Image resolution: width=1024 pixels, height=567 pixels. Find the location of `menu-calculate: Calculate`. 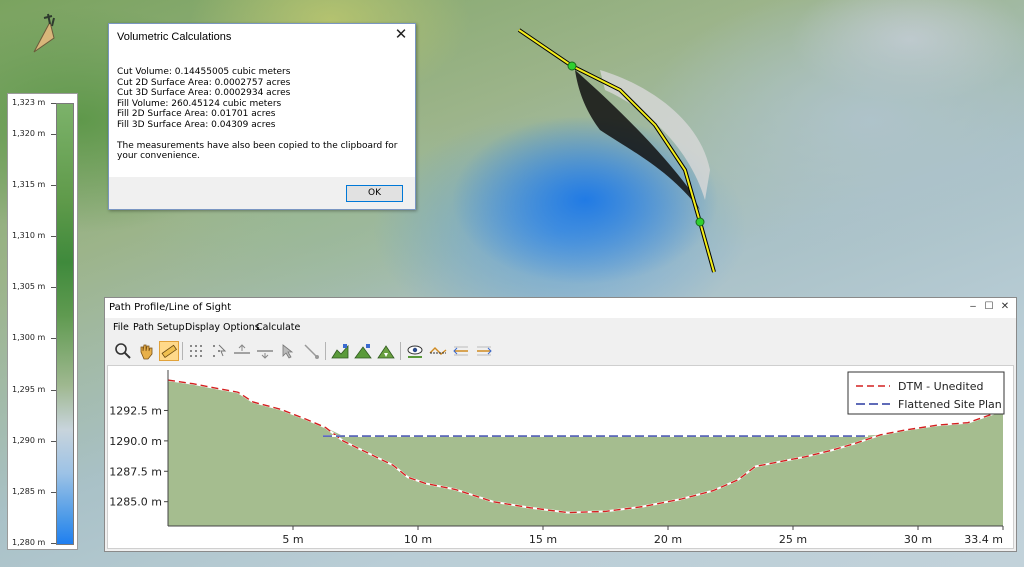

menu-calculate: Calculate is located at coordinates (278, 327).